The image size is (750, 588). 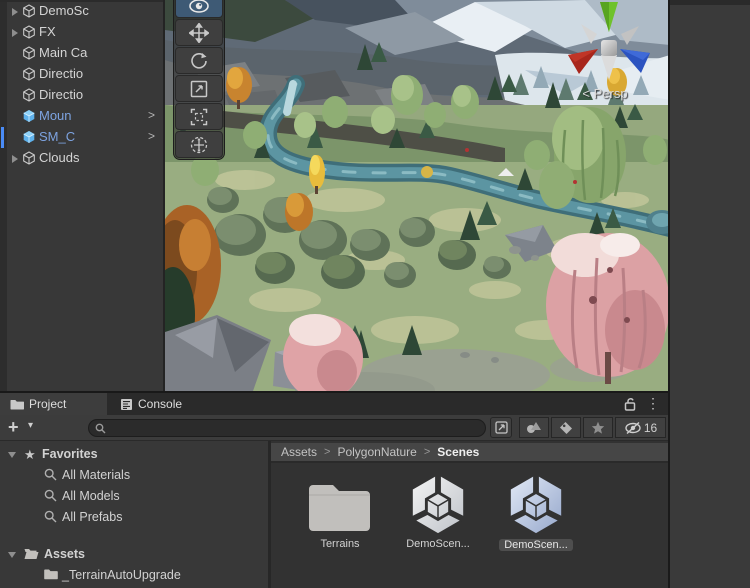 I want to click on hierarchy-item-label: Main Ca, so click(x=63, y=52).